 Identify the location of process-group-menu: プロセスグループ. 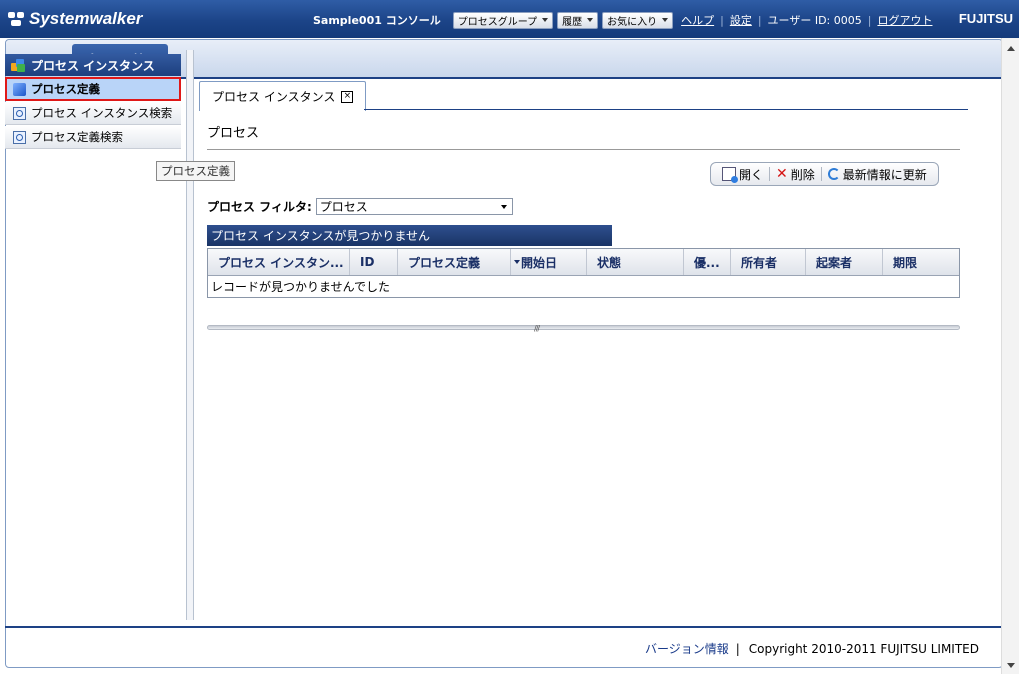
(503, 20).